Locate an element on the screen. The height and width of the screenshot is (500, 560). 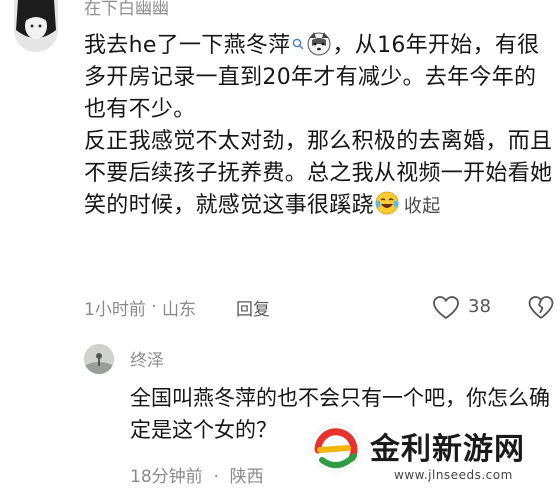
comment-meta: 1小时前 · 山东 回复 38 is located at coordinates (319, 307).